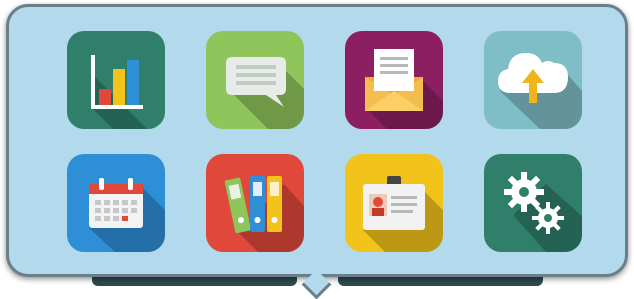 The width and height of the screenshot is (634, 299). I want to click on cloud-upload-icon, so click(540, 91).